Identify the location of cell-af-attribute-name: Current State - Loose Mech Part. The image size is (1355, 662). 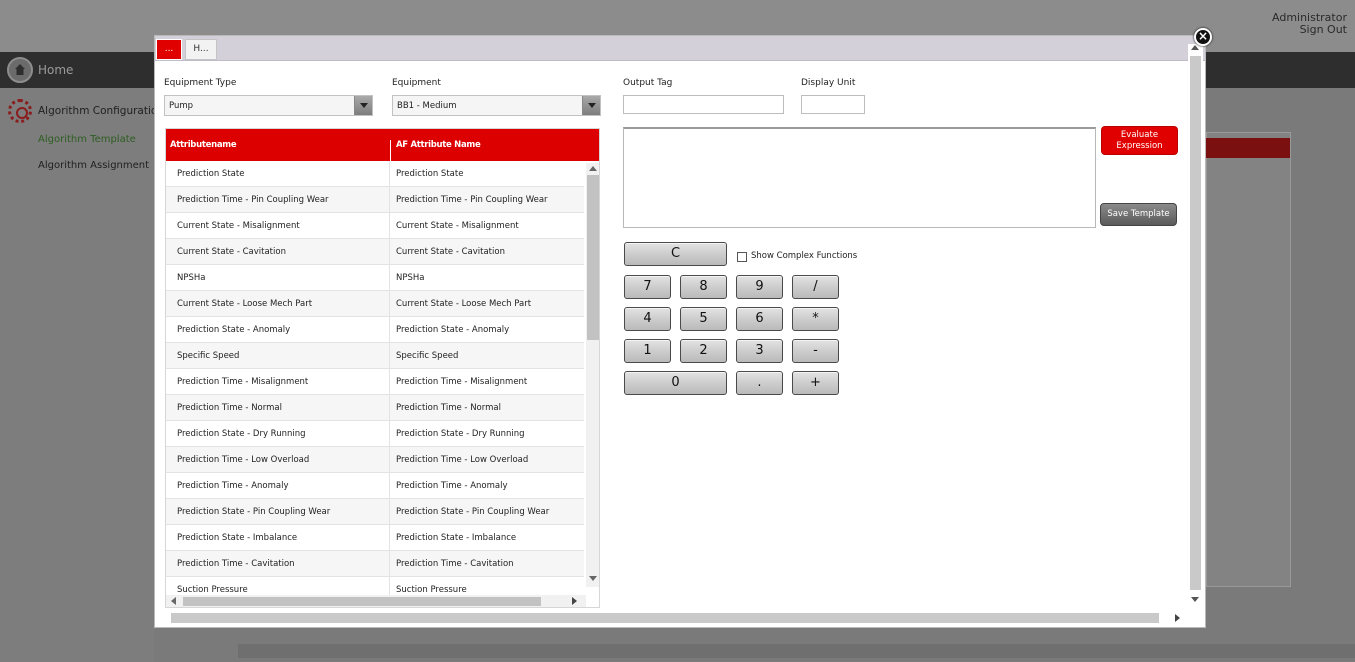
(464, 304).